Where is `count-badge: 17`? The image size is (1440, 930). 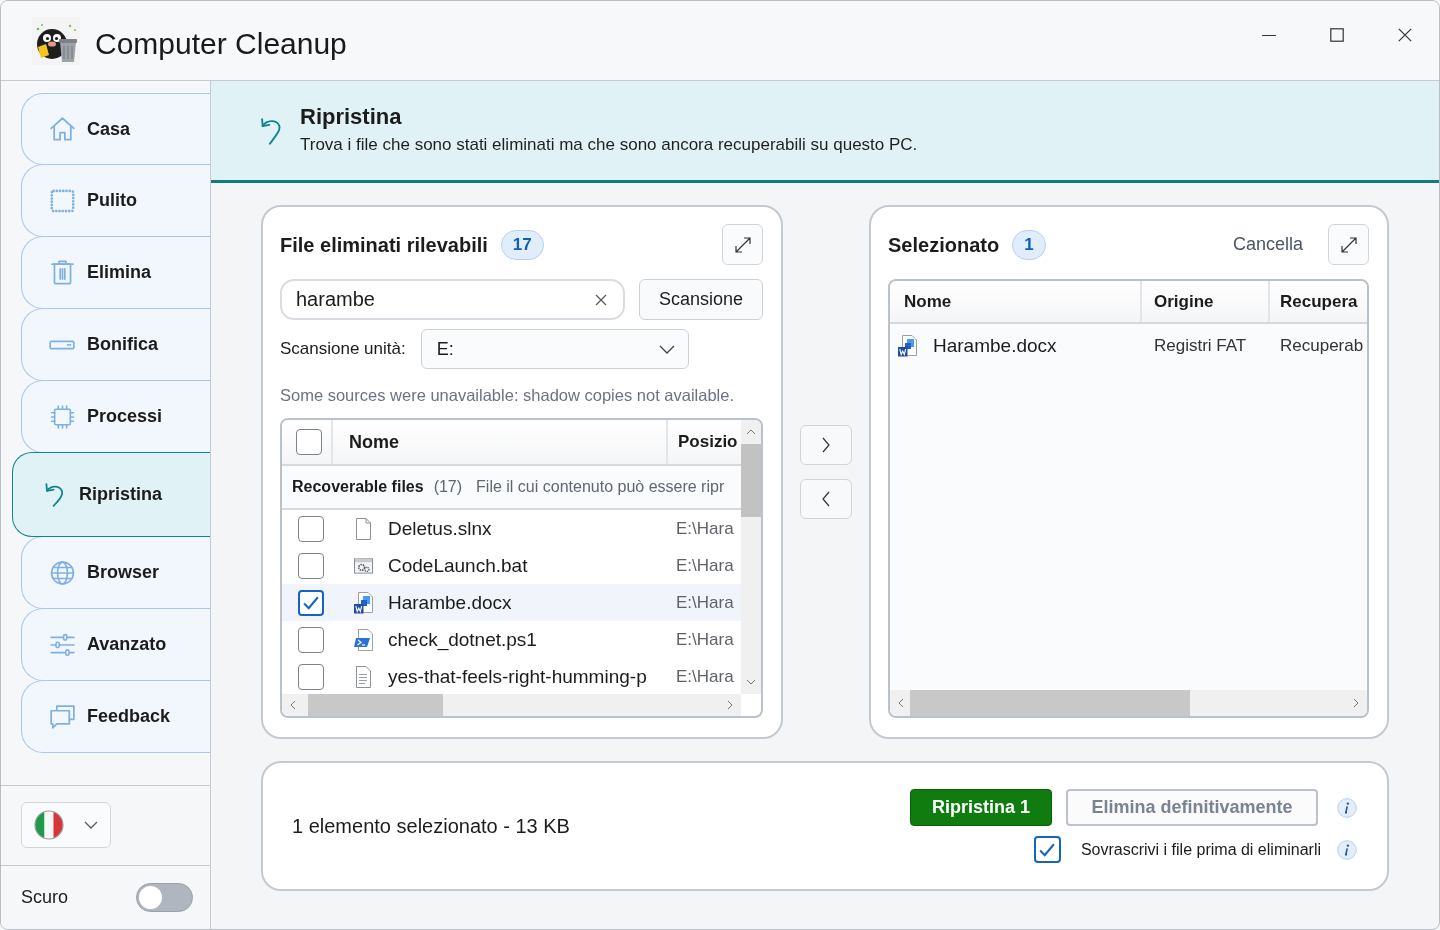 count-badge: 17 is located at coordinates (522, 244).